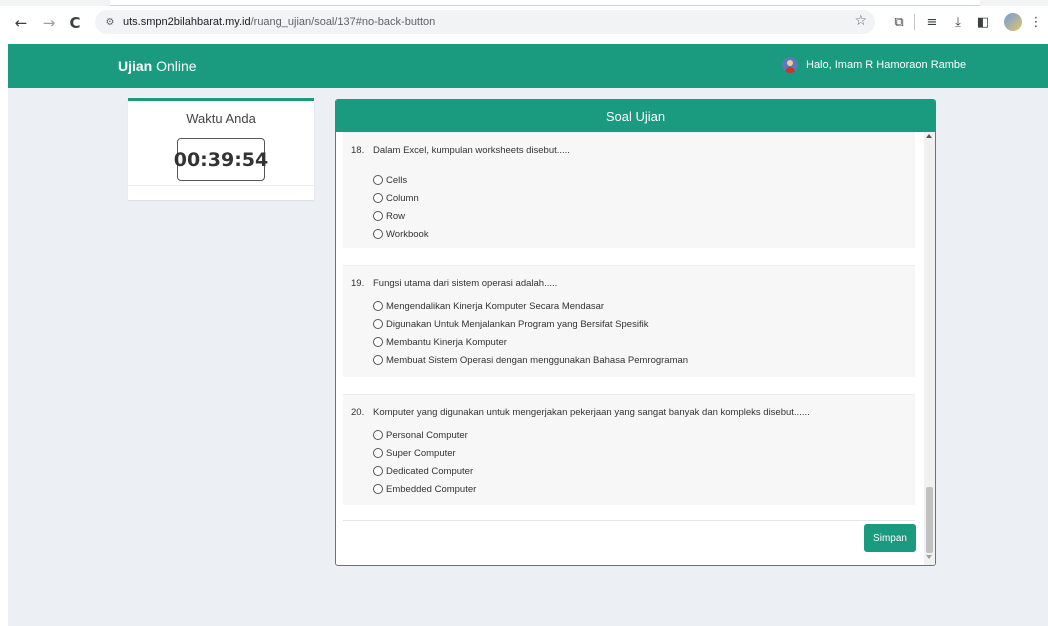 The image size is (1048, 626). Describe the element at coordinates (958, 22) in the screenshot. I see `download-icon: ⤓` at that location.